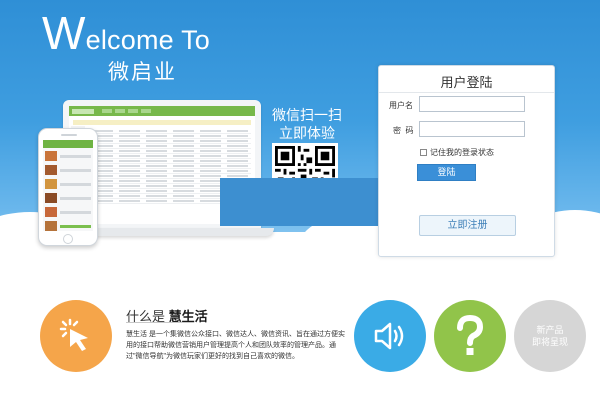 Image resolution: width=600 pixels, height=406 pixels. What do you see at coordinates (549, 342) in the screenshot?
I see `coming-soon-line2: 即将呈现` at bounding box center [549, 342].